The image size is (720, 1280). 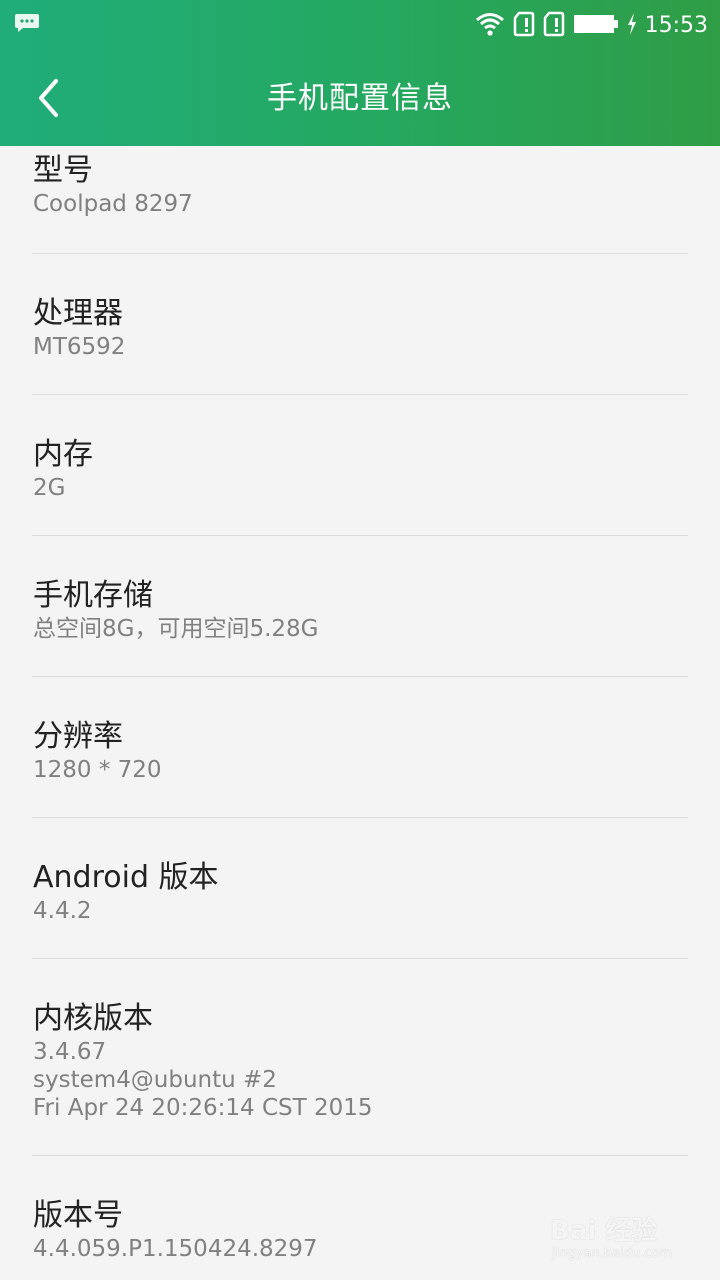 I want to click on list-item-title: 处理器, so click(x=78, y=313).